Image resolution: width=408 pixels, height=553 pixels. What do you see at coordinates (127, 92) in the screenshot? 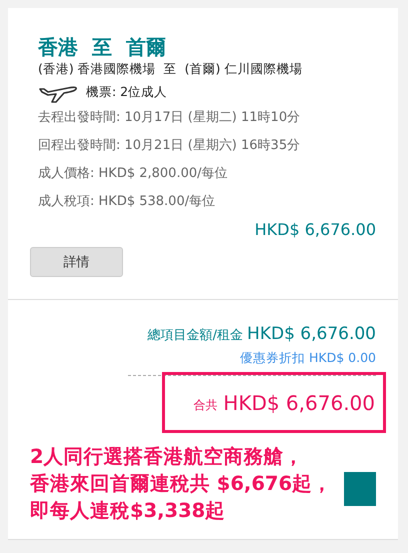
I see `tickets-text: 機票: 2位成人` at bounding box center [127, 92].